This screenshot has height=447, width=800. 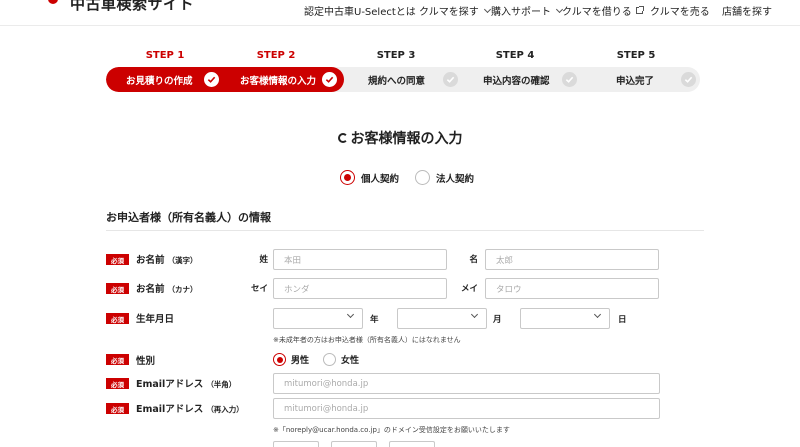 What do you see at coordinates (259, 289) in the screenshot?
I see `sei-label: セイ` at bounding box center [259, 289].